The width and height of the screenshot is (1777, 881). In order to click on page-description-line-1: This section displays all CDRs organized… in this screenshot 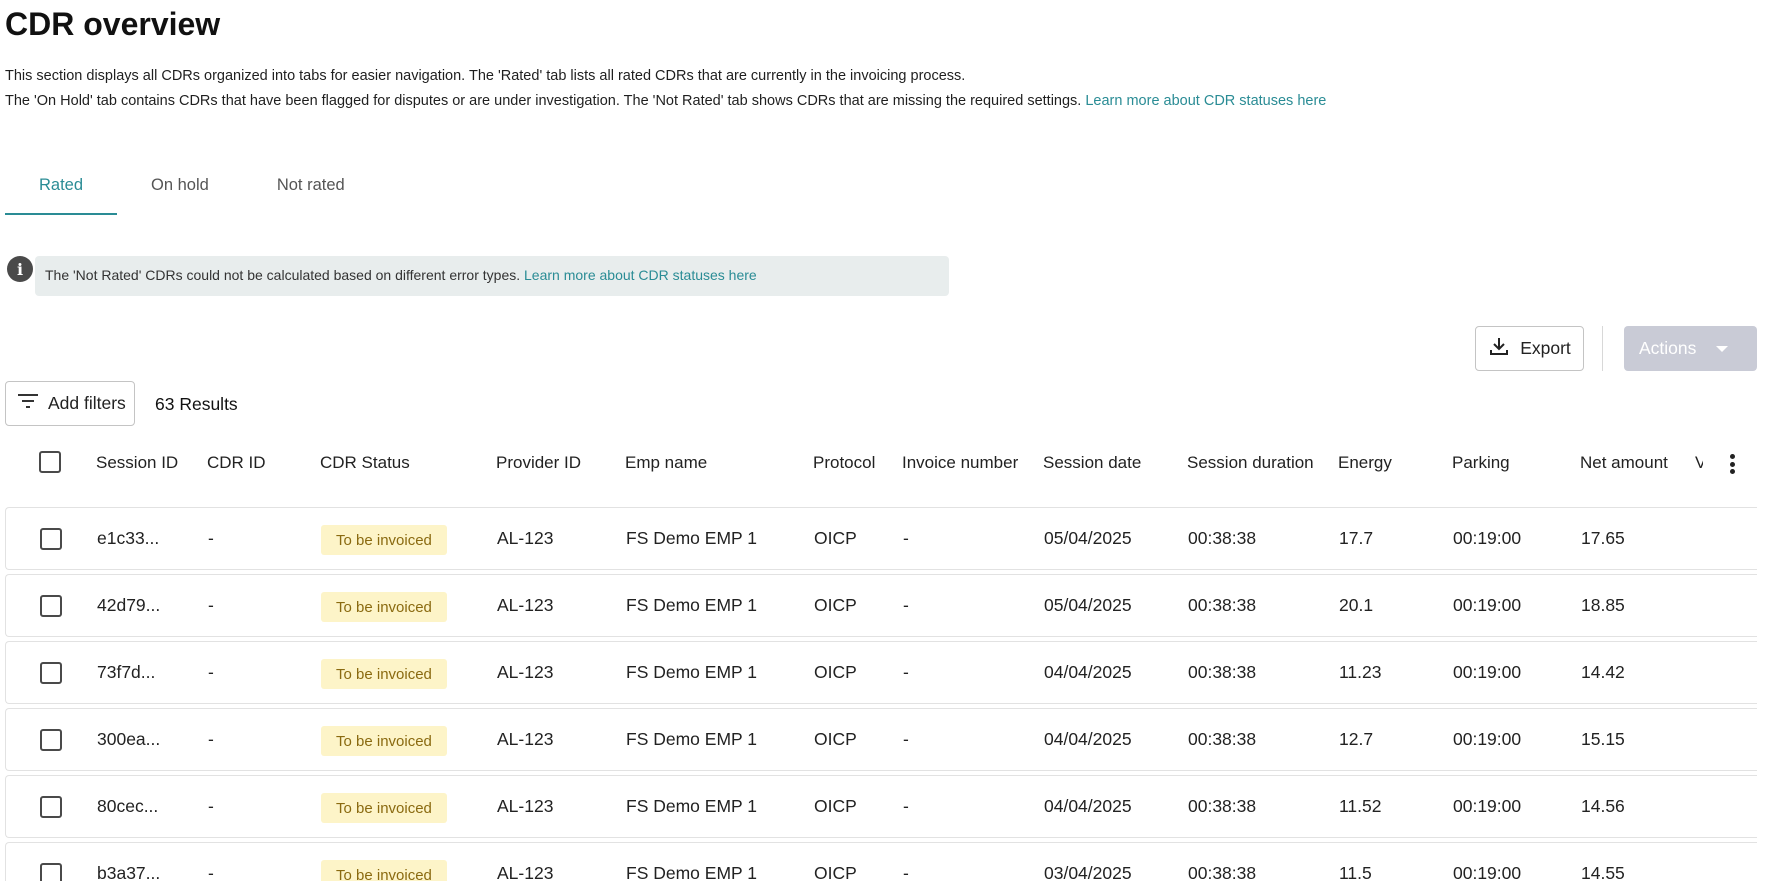, I will do `click(485, 76)`.